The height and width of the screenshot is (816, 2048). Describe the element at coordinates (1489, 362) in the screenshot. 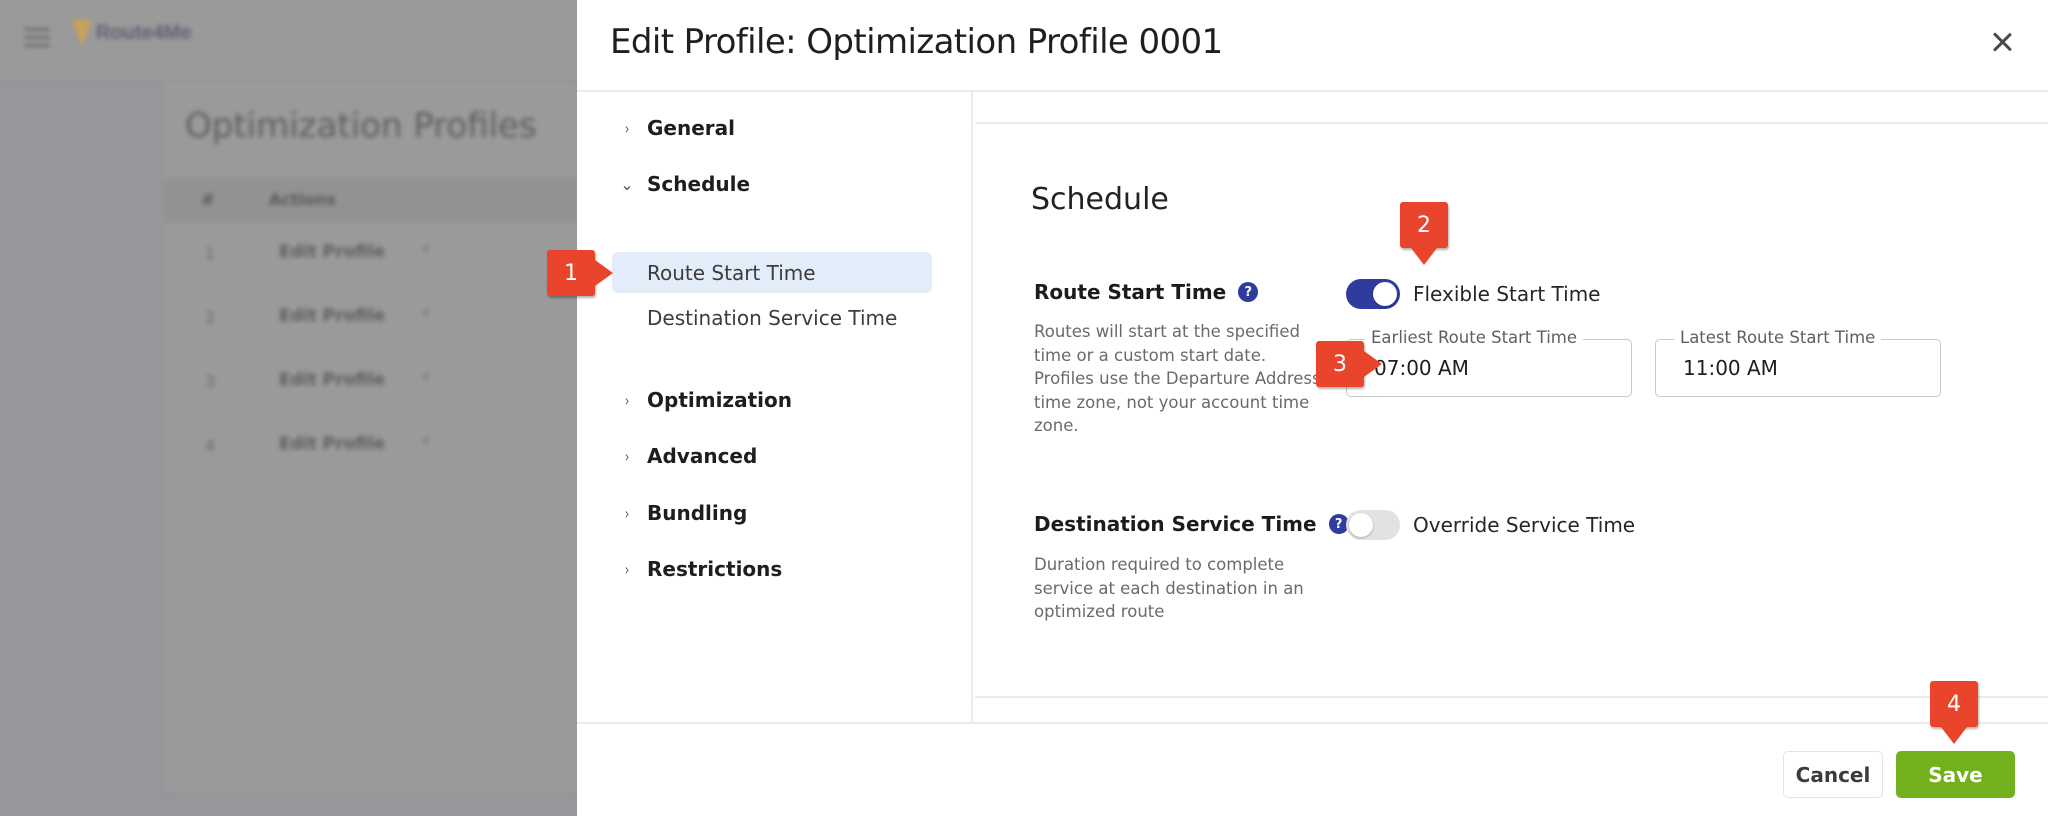

I see `earliest-route-start-time-input: Earliest Route Start Time 07:00 AM` at that location.